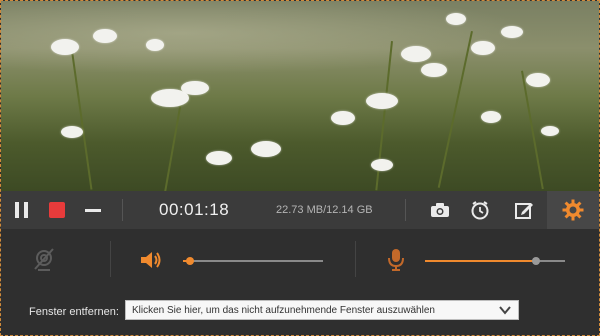 The height and width of the screenshot is (336, 600). I want to click on speaker-toggle, so click(151, 260).